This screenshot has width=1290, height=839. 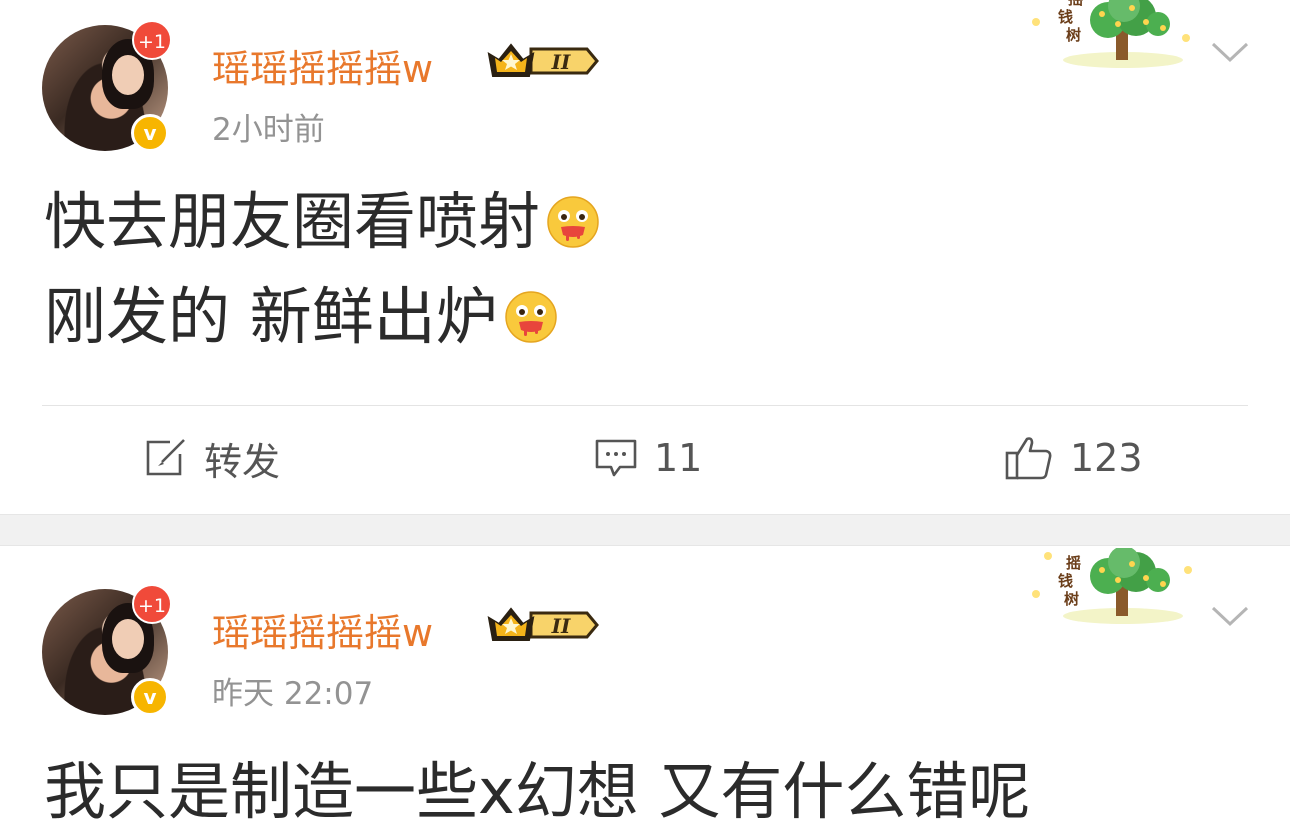 I want to click on post-content: 我只是制造一些x幻想 又有什么错呢, so click(x=537, y=791).